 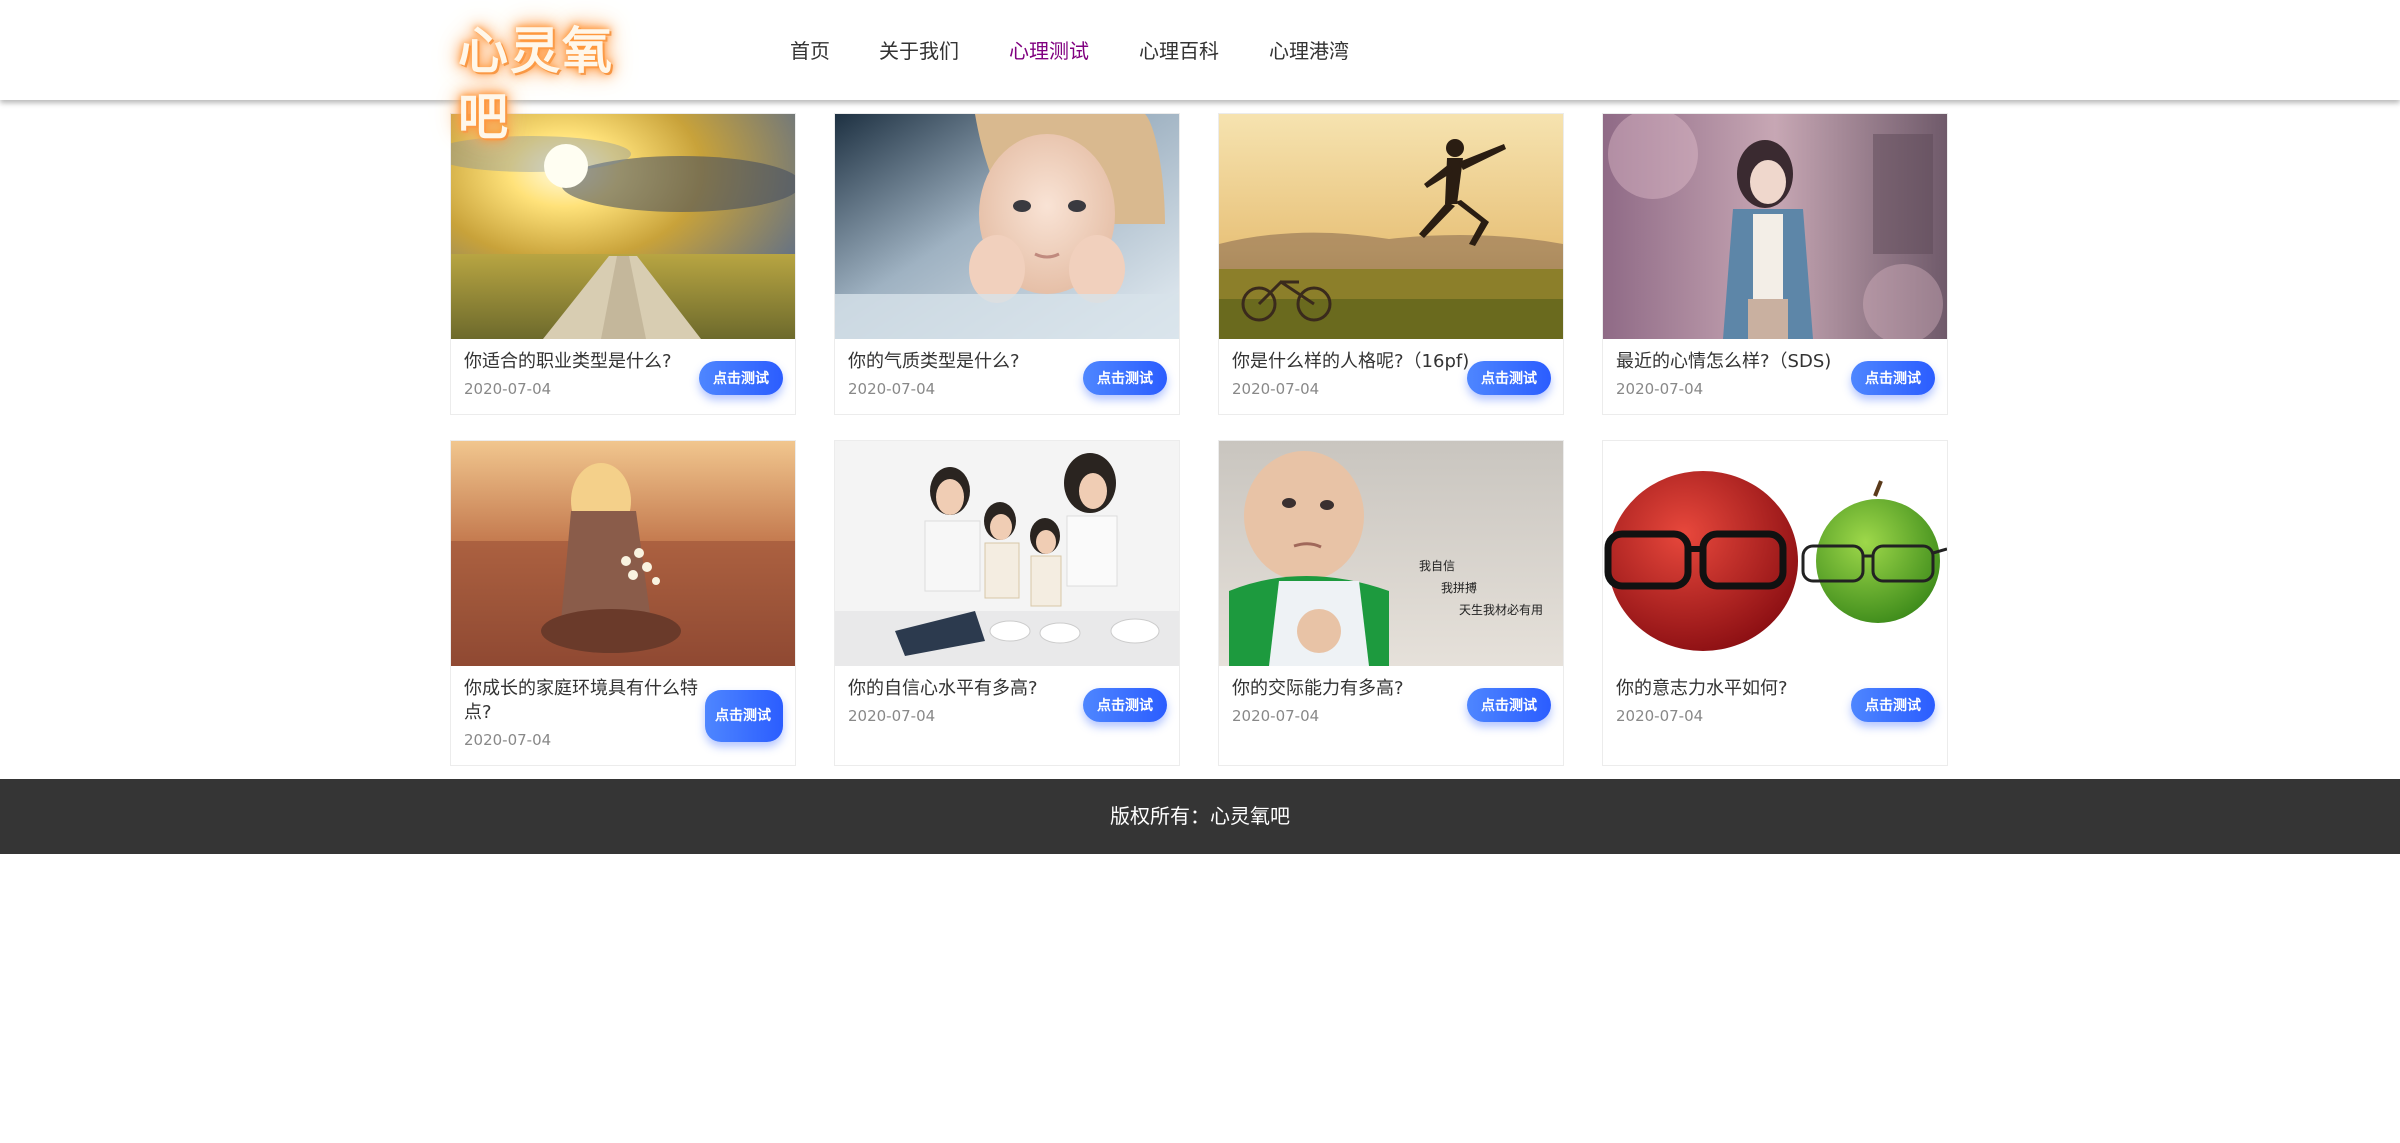 I want to click on meme-caption: 我自信 我拼搏 天生我材必有用, so click(x=1391, y=553).